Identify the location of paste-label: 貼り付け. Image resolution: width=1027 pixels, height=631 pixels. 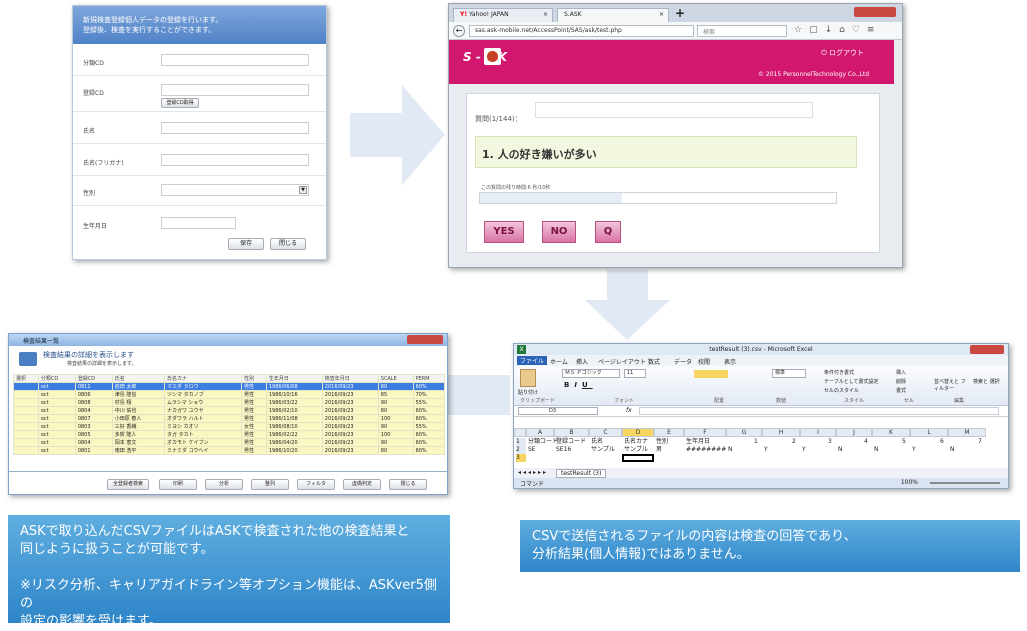
(528, 392).